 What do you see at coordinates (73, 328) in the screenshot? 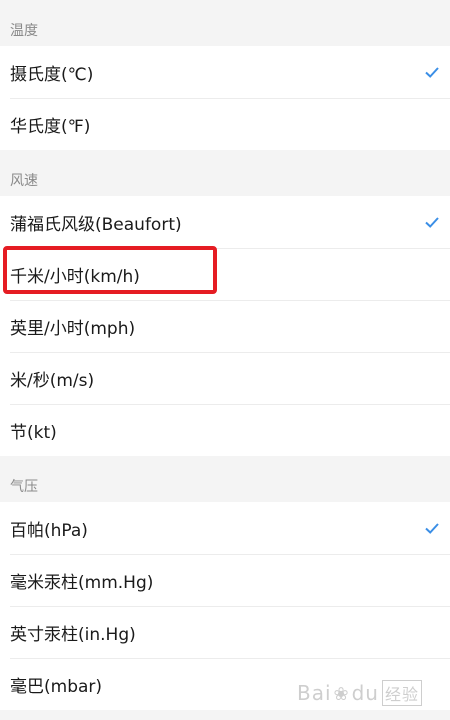
I see `option-label: 英里/小时(mph)` at bounding box center [73, 328].